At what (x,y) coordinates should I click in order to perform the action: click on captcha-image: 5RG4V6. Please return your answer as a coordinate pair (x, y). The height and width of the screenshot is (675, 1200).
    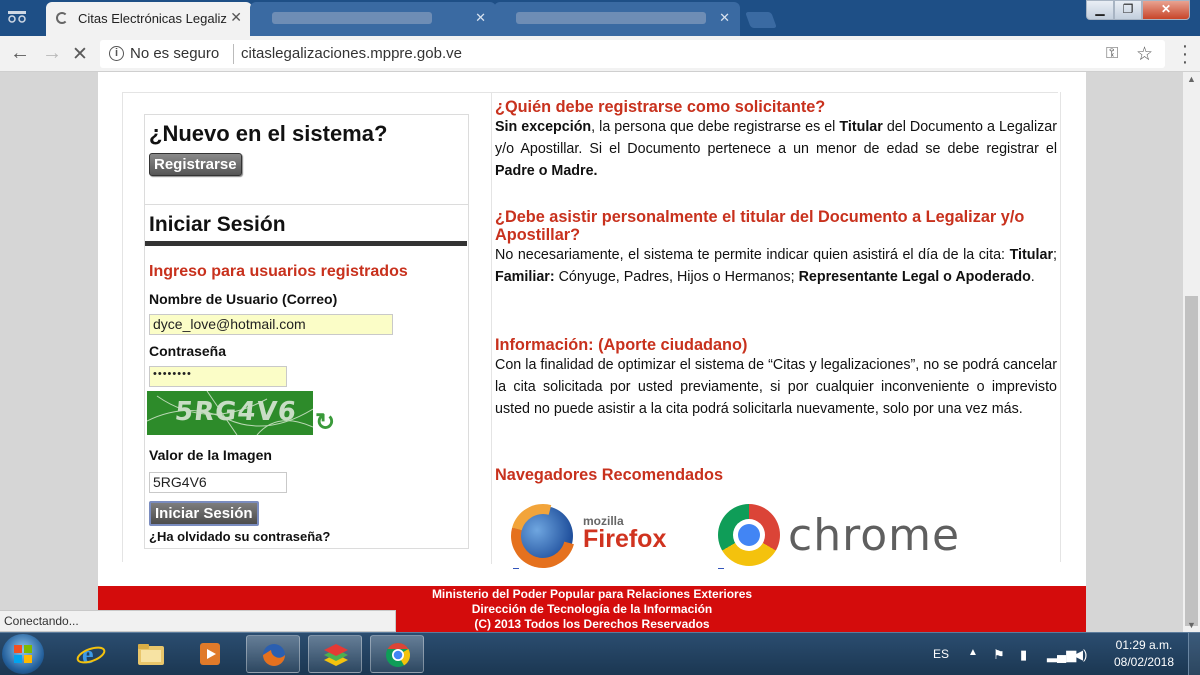
    Looking at the image, I should click on (230, 413).